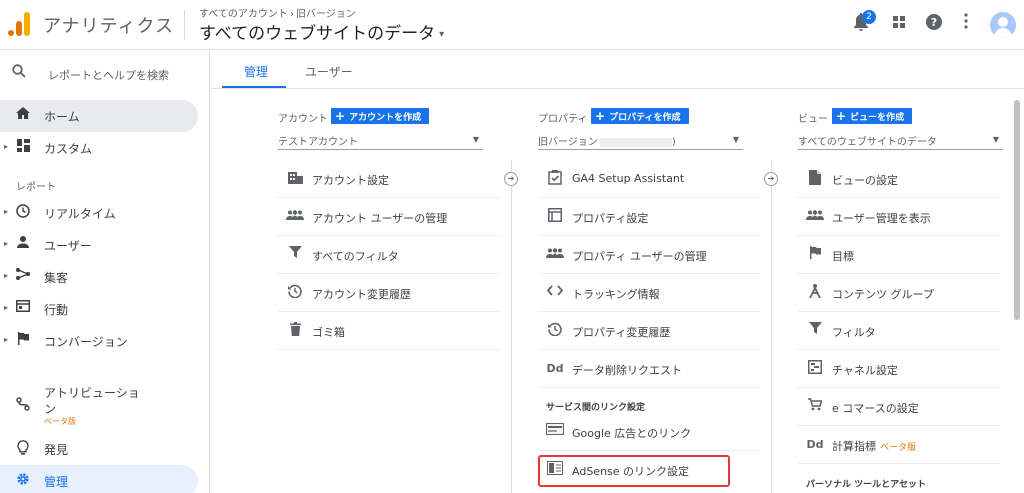 This screenshot has width=1024, height=493. What do you see at coordinates (621, 332) in the screenshot?
I see `menu-item-label: プロパティ変更履歴` at bounding box center [621, 332].